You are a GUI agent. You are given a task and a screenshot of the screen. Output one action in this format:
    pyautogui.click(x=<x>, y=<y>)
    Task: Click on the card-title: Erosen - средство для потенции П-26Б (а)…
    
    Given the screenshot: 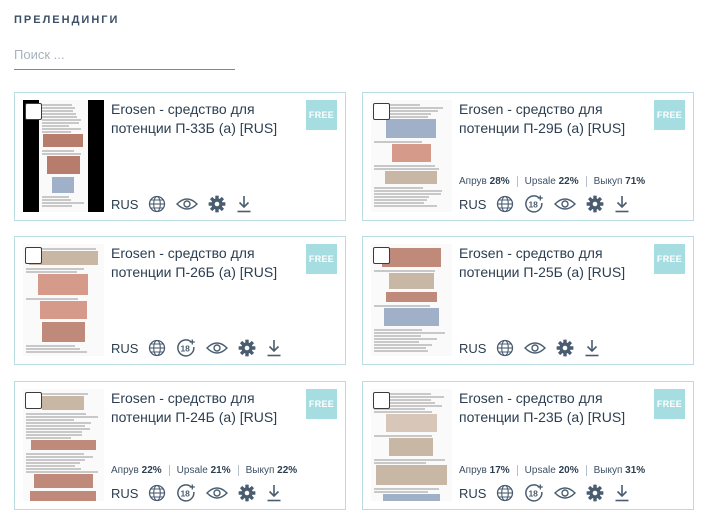 What is the action you would take?
    pyautogui.click(x=206, y=263)
    